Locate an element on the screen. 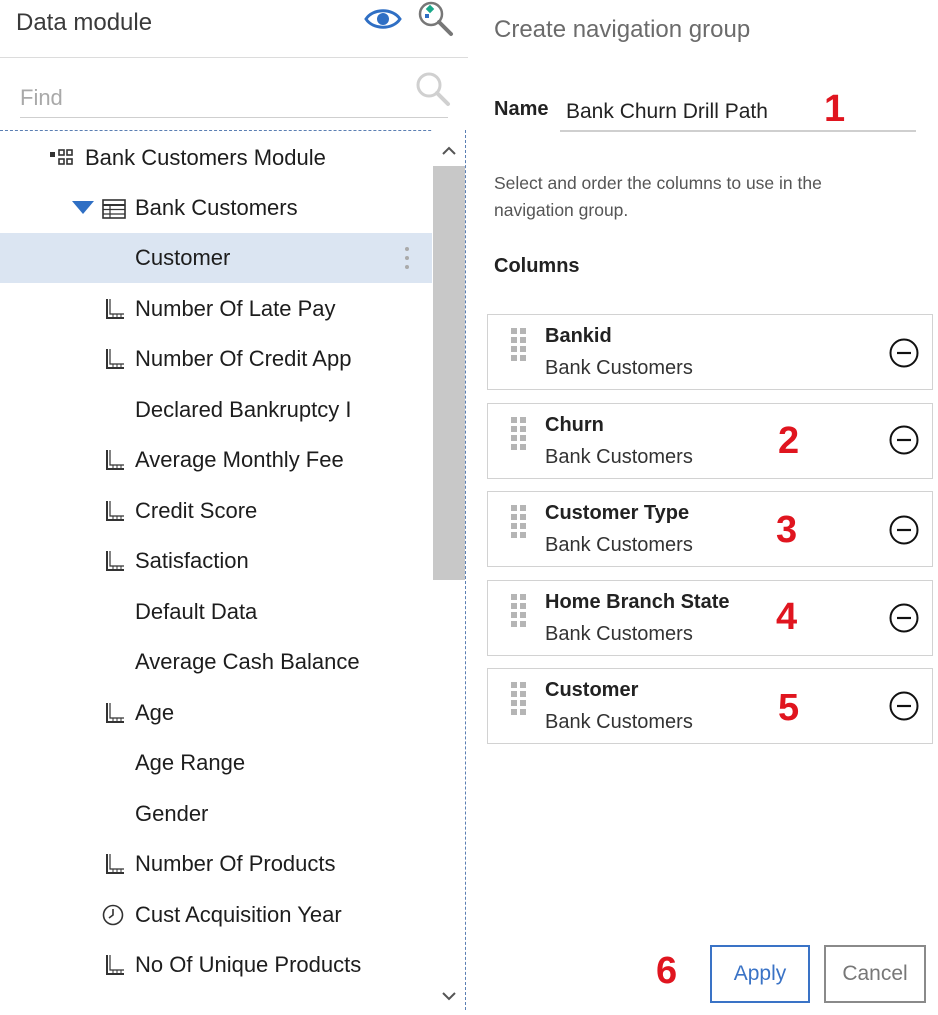 This screenshot has width=938, height=1015. column-name: Churn is located at coordinates (574, 425).